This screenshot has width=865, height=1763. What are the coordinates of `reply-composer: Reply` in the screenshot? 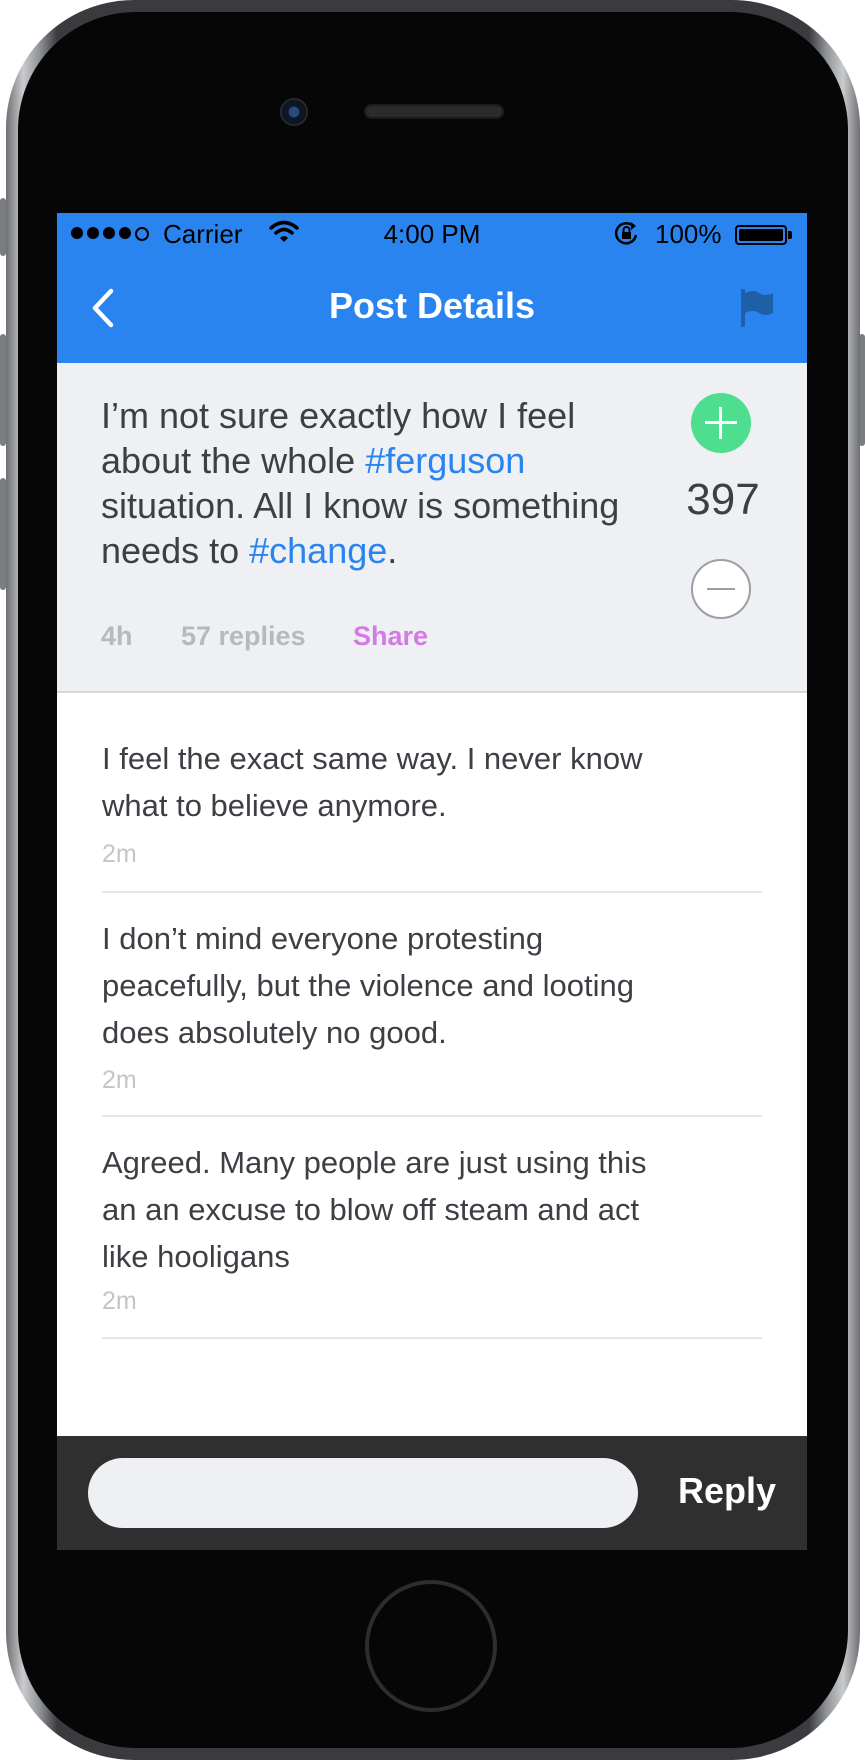 It's located at (432, 1493).